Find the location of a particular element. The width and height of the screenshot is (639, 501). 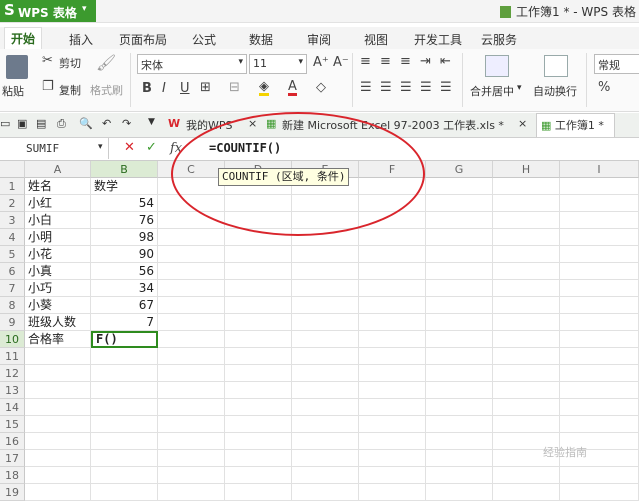

row-header-18: 18 is located at coordinates (12, 475).